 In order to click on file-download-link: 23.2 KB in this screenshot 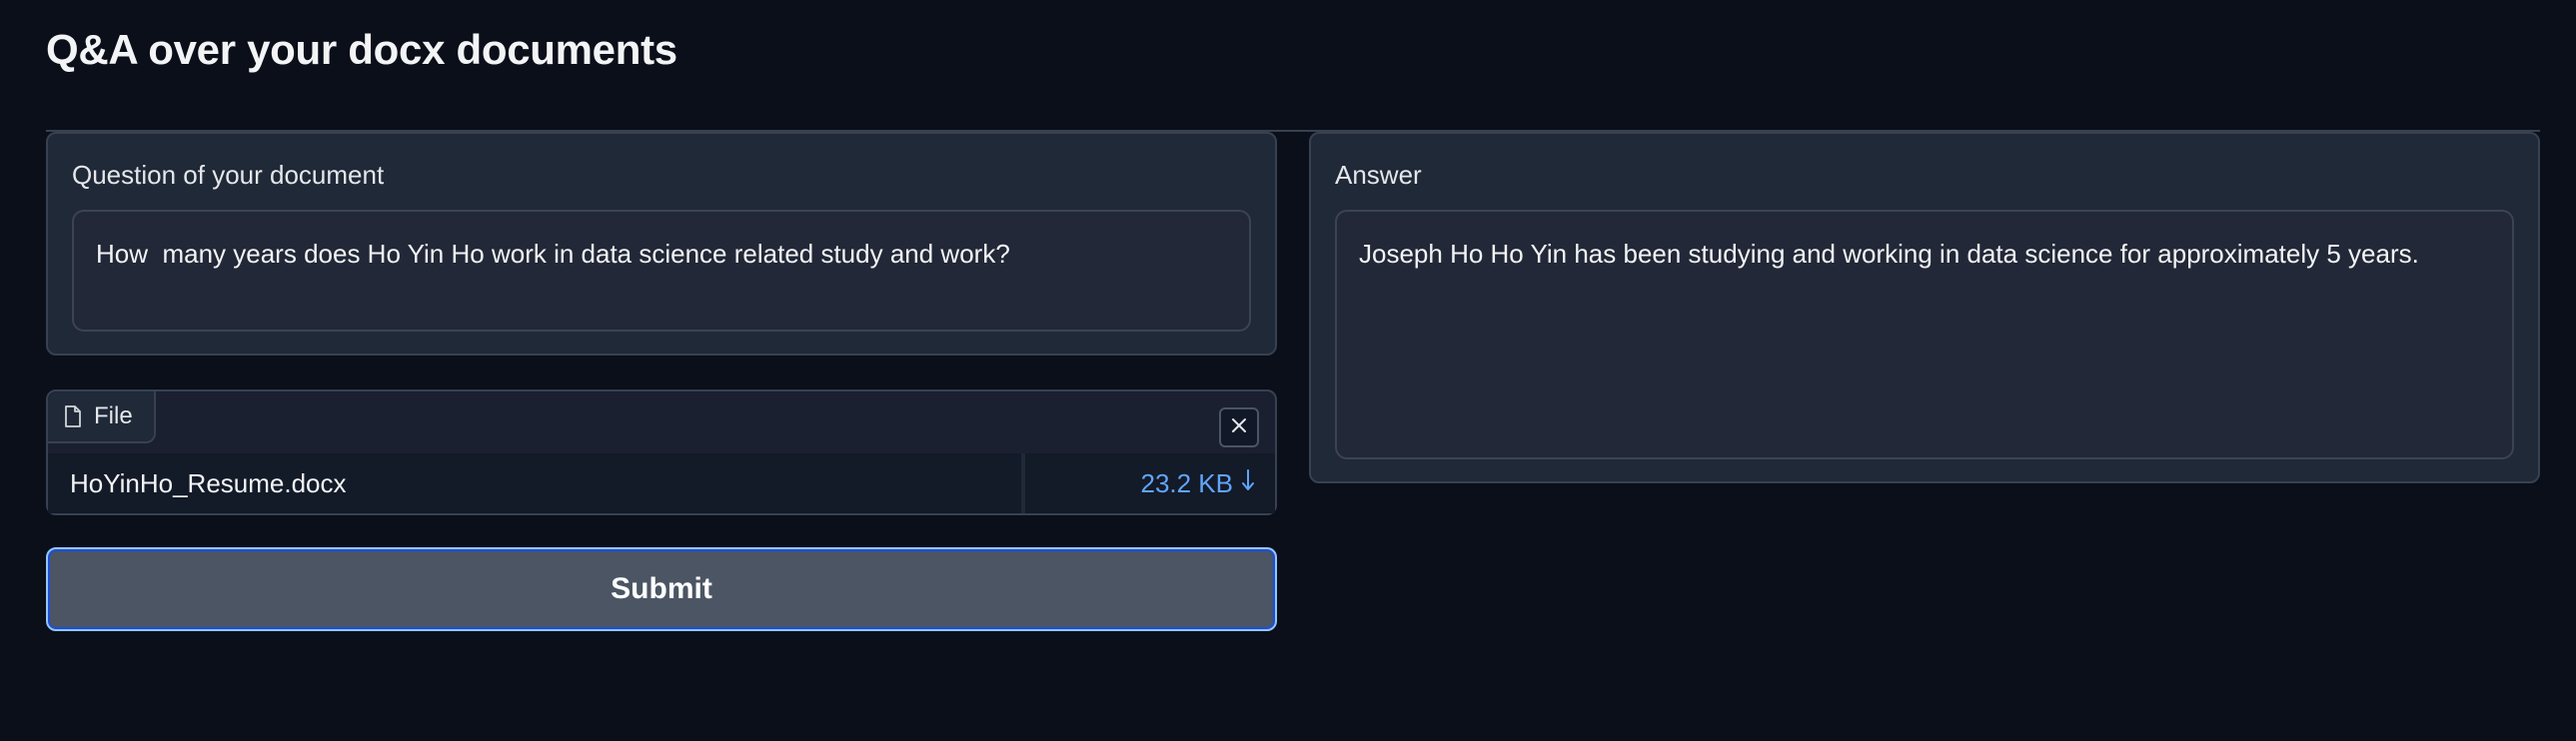, I will do `click(1150, 483)`.